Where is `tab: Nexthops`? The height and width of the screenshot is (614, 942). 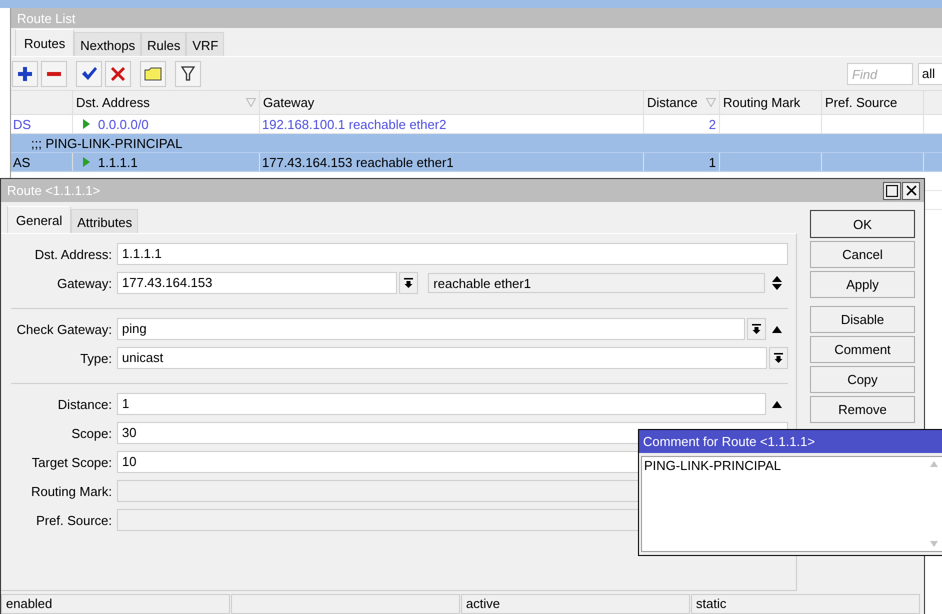
tab: Nexthops is located at coordinates (108, 44).